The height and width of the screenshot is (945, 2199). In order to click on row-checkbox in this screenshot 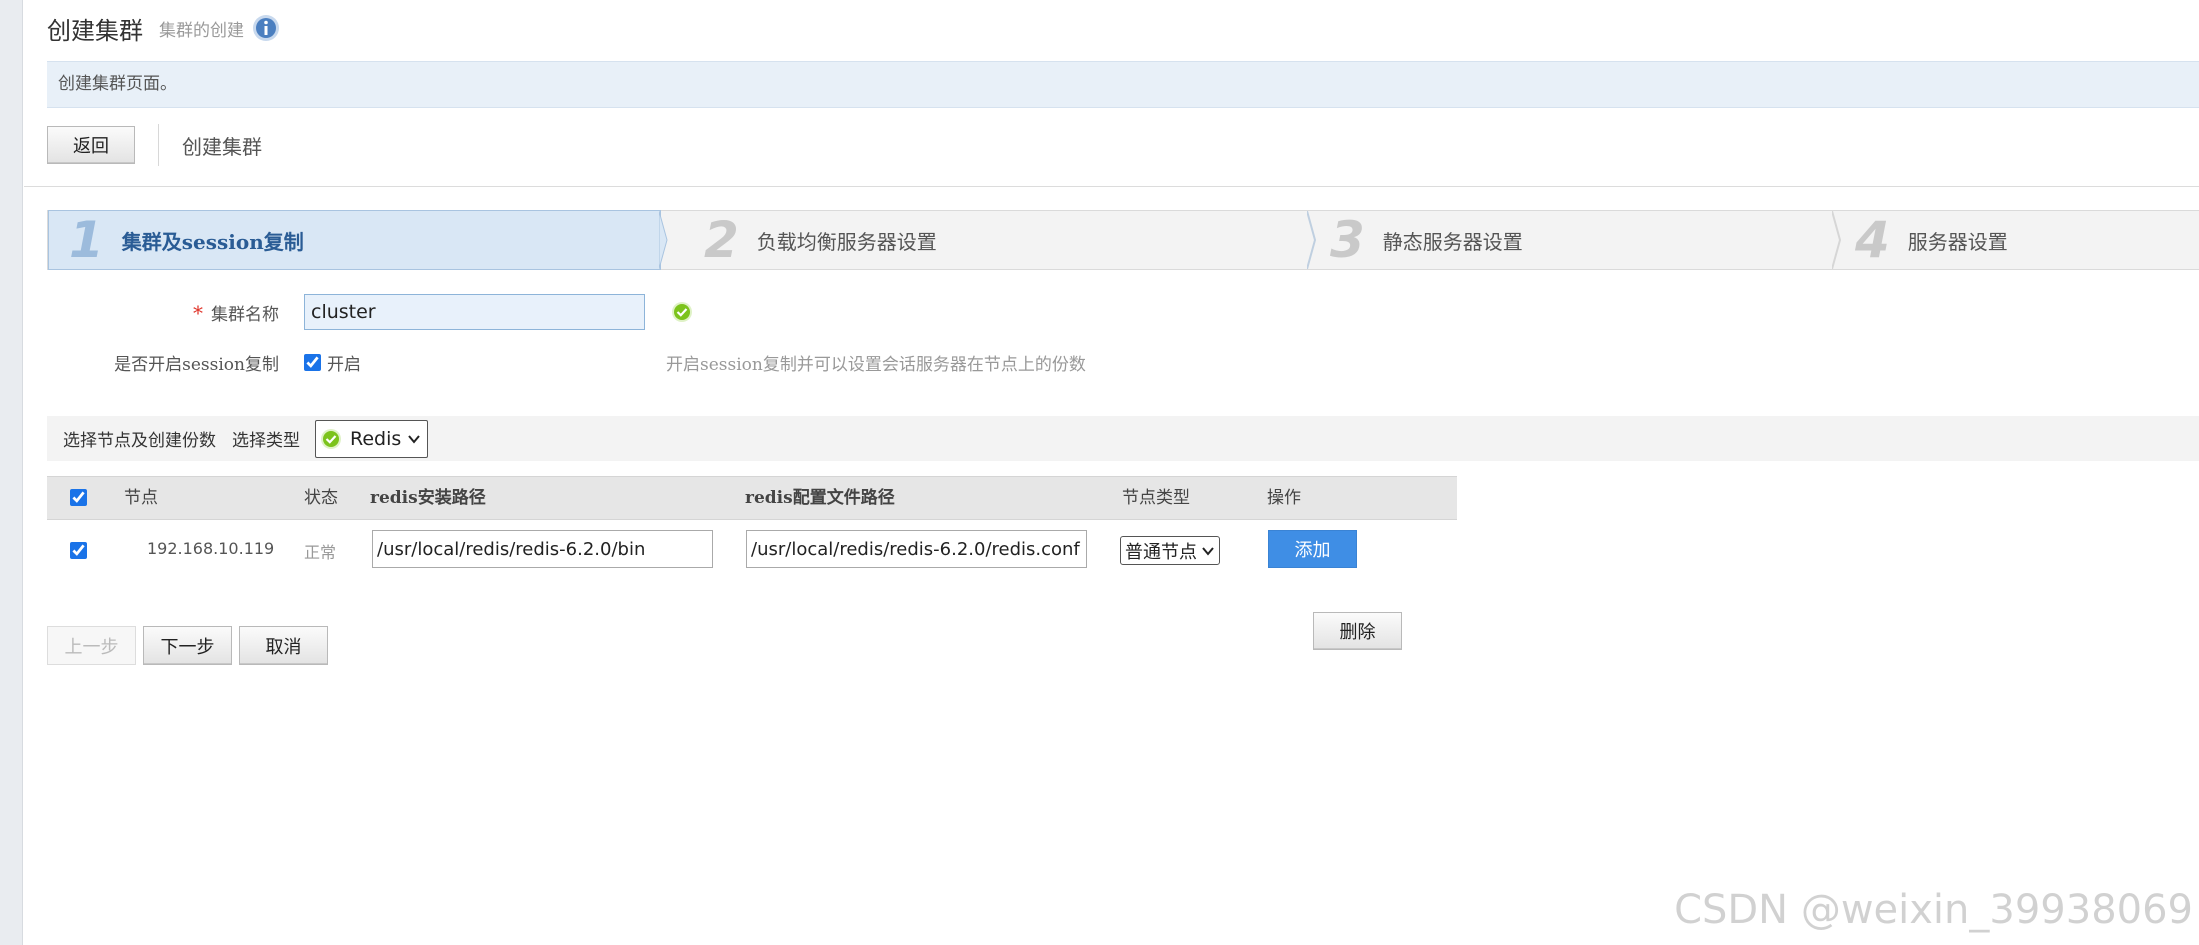, I will do `click(78, 550)`.